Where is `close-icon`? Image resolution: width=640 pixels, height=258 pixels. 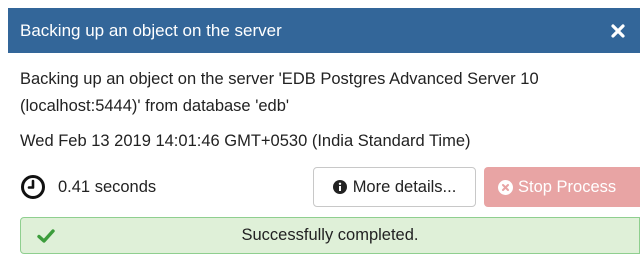 close-icon is located at coordinates (618, 30).